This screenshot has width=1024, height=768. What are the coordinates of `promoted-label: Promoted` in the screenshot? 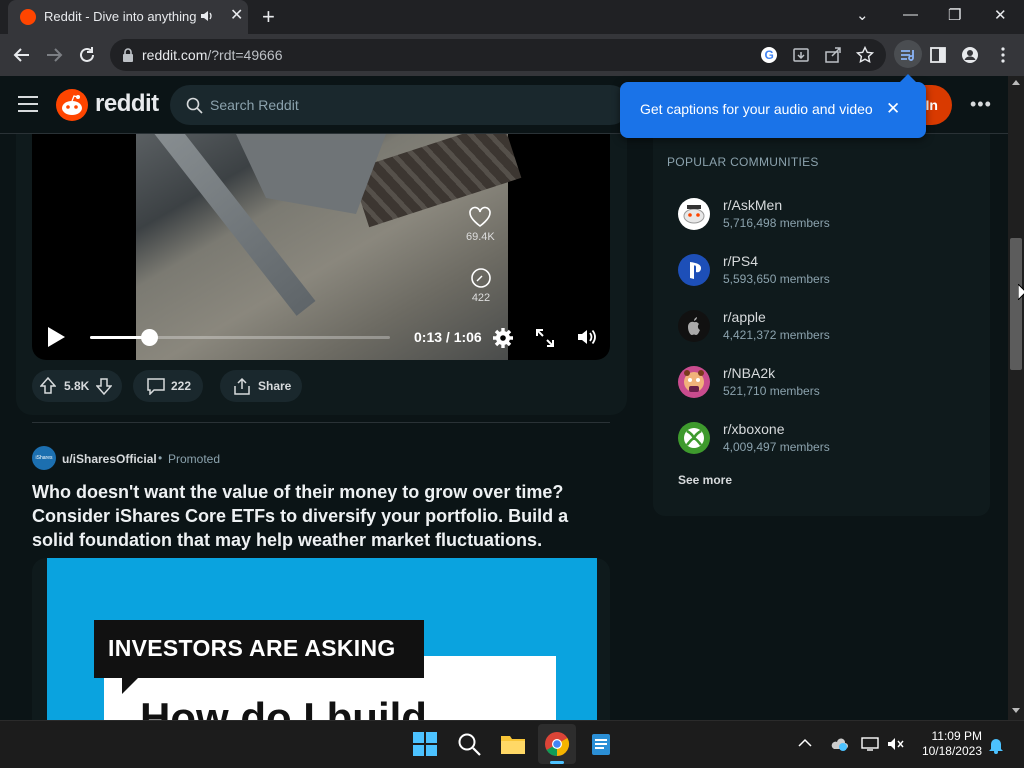 It's located at (194, 459).